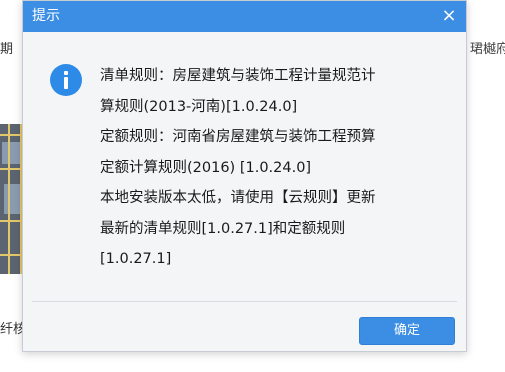  What do you see at coordinates (46, 16) in the screenshot?
I see `dialog-title: 提示` at bounding box center [46, 16].